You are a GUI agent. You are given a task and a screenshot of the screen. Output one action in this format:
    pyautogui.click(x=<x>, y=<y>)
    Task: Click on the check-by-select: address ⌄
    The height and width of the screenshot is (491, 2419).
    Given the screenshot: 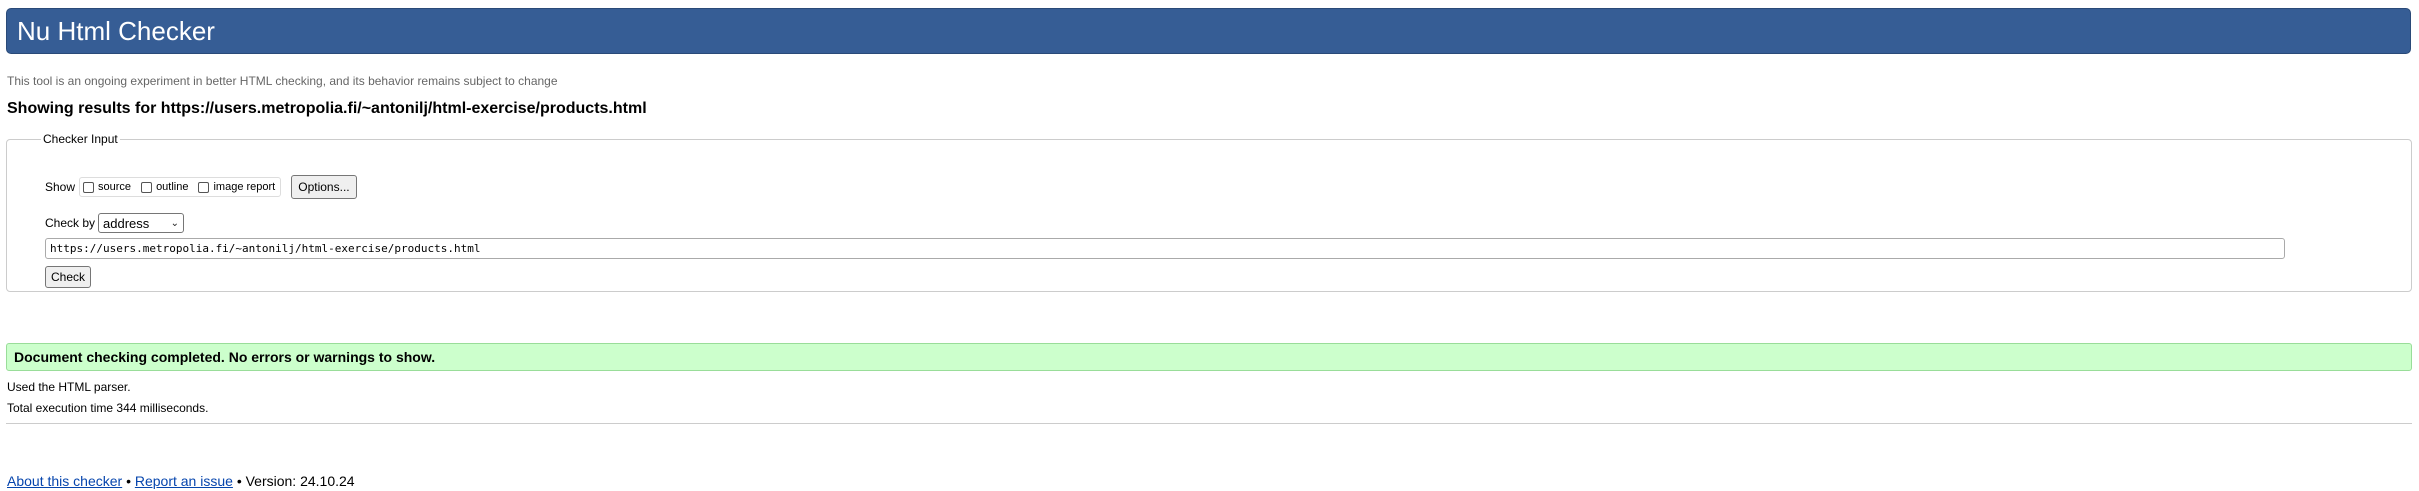 What is the action you would take?
    pyautogui.click(x=141, y=223)
    